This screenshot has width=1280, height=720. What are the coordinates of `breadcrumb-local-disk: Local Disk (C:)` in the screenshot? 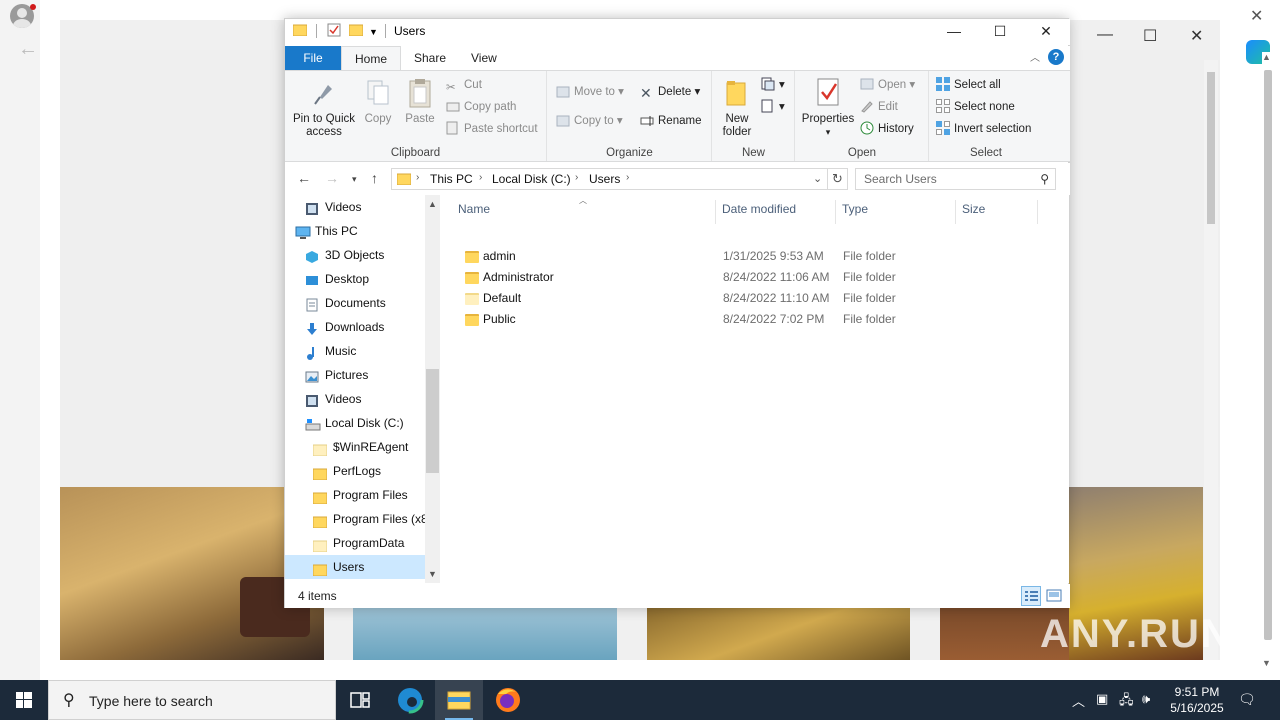 It's located at (531, 179).